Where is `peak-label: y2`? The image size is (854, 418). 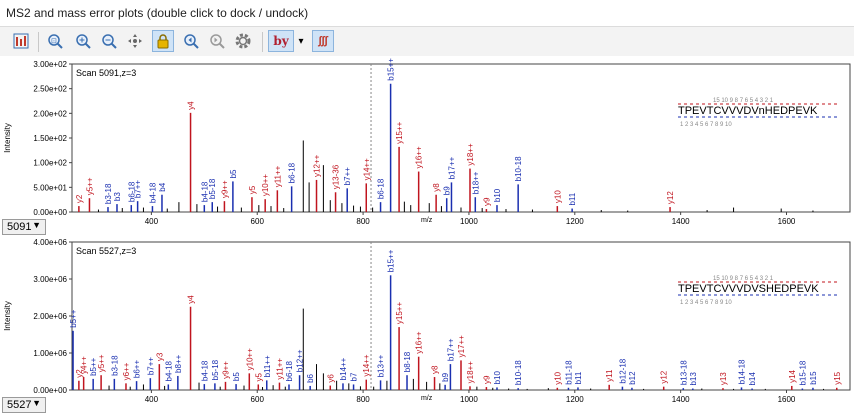
peak-label: y2 is located at coordinates (79, 198).